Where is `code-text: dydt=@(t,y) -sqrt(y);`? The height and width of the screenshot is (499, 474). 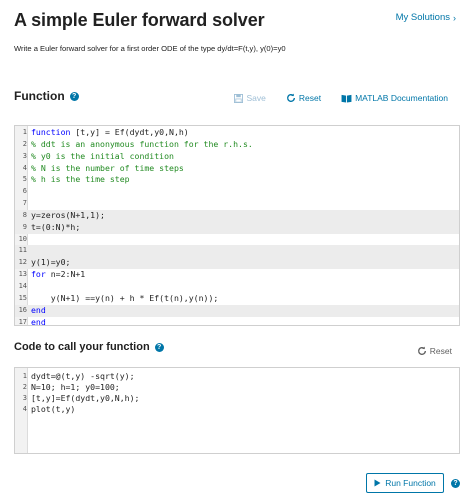 code-text: dydt=@(t,y) -sqrt(y); is located at coordinates (83, 376).